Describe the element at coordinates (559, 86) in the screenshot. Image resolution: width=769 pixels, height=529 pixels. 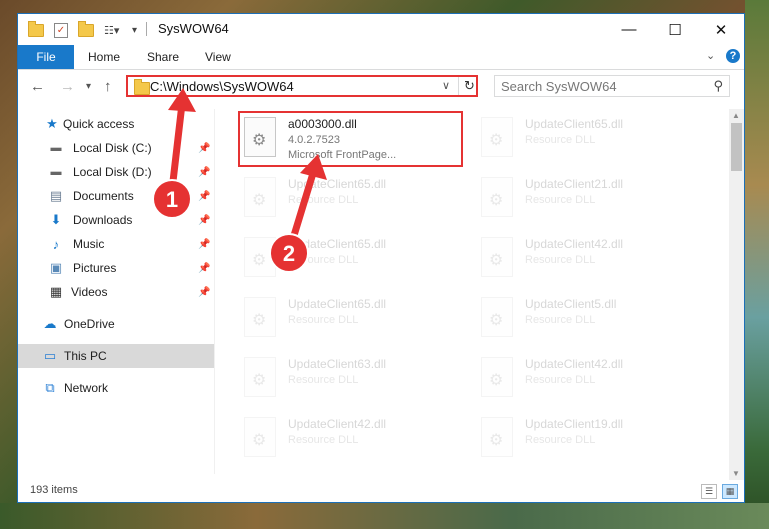
I see `search-placeholder: Search SysWOW64` at that location.